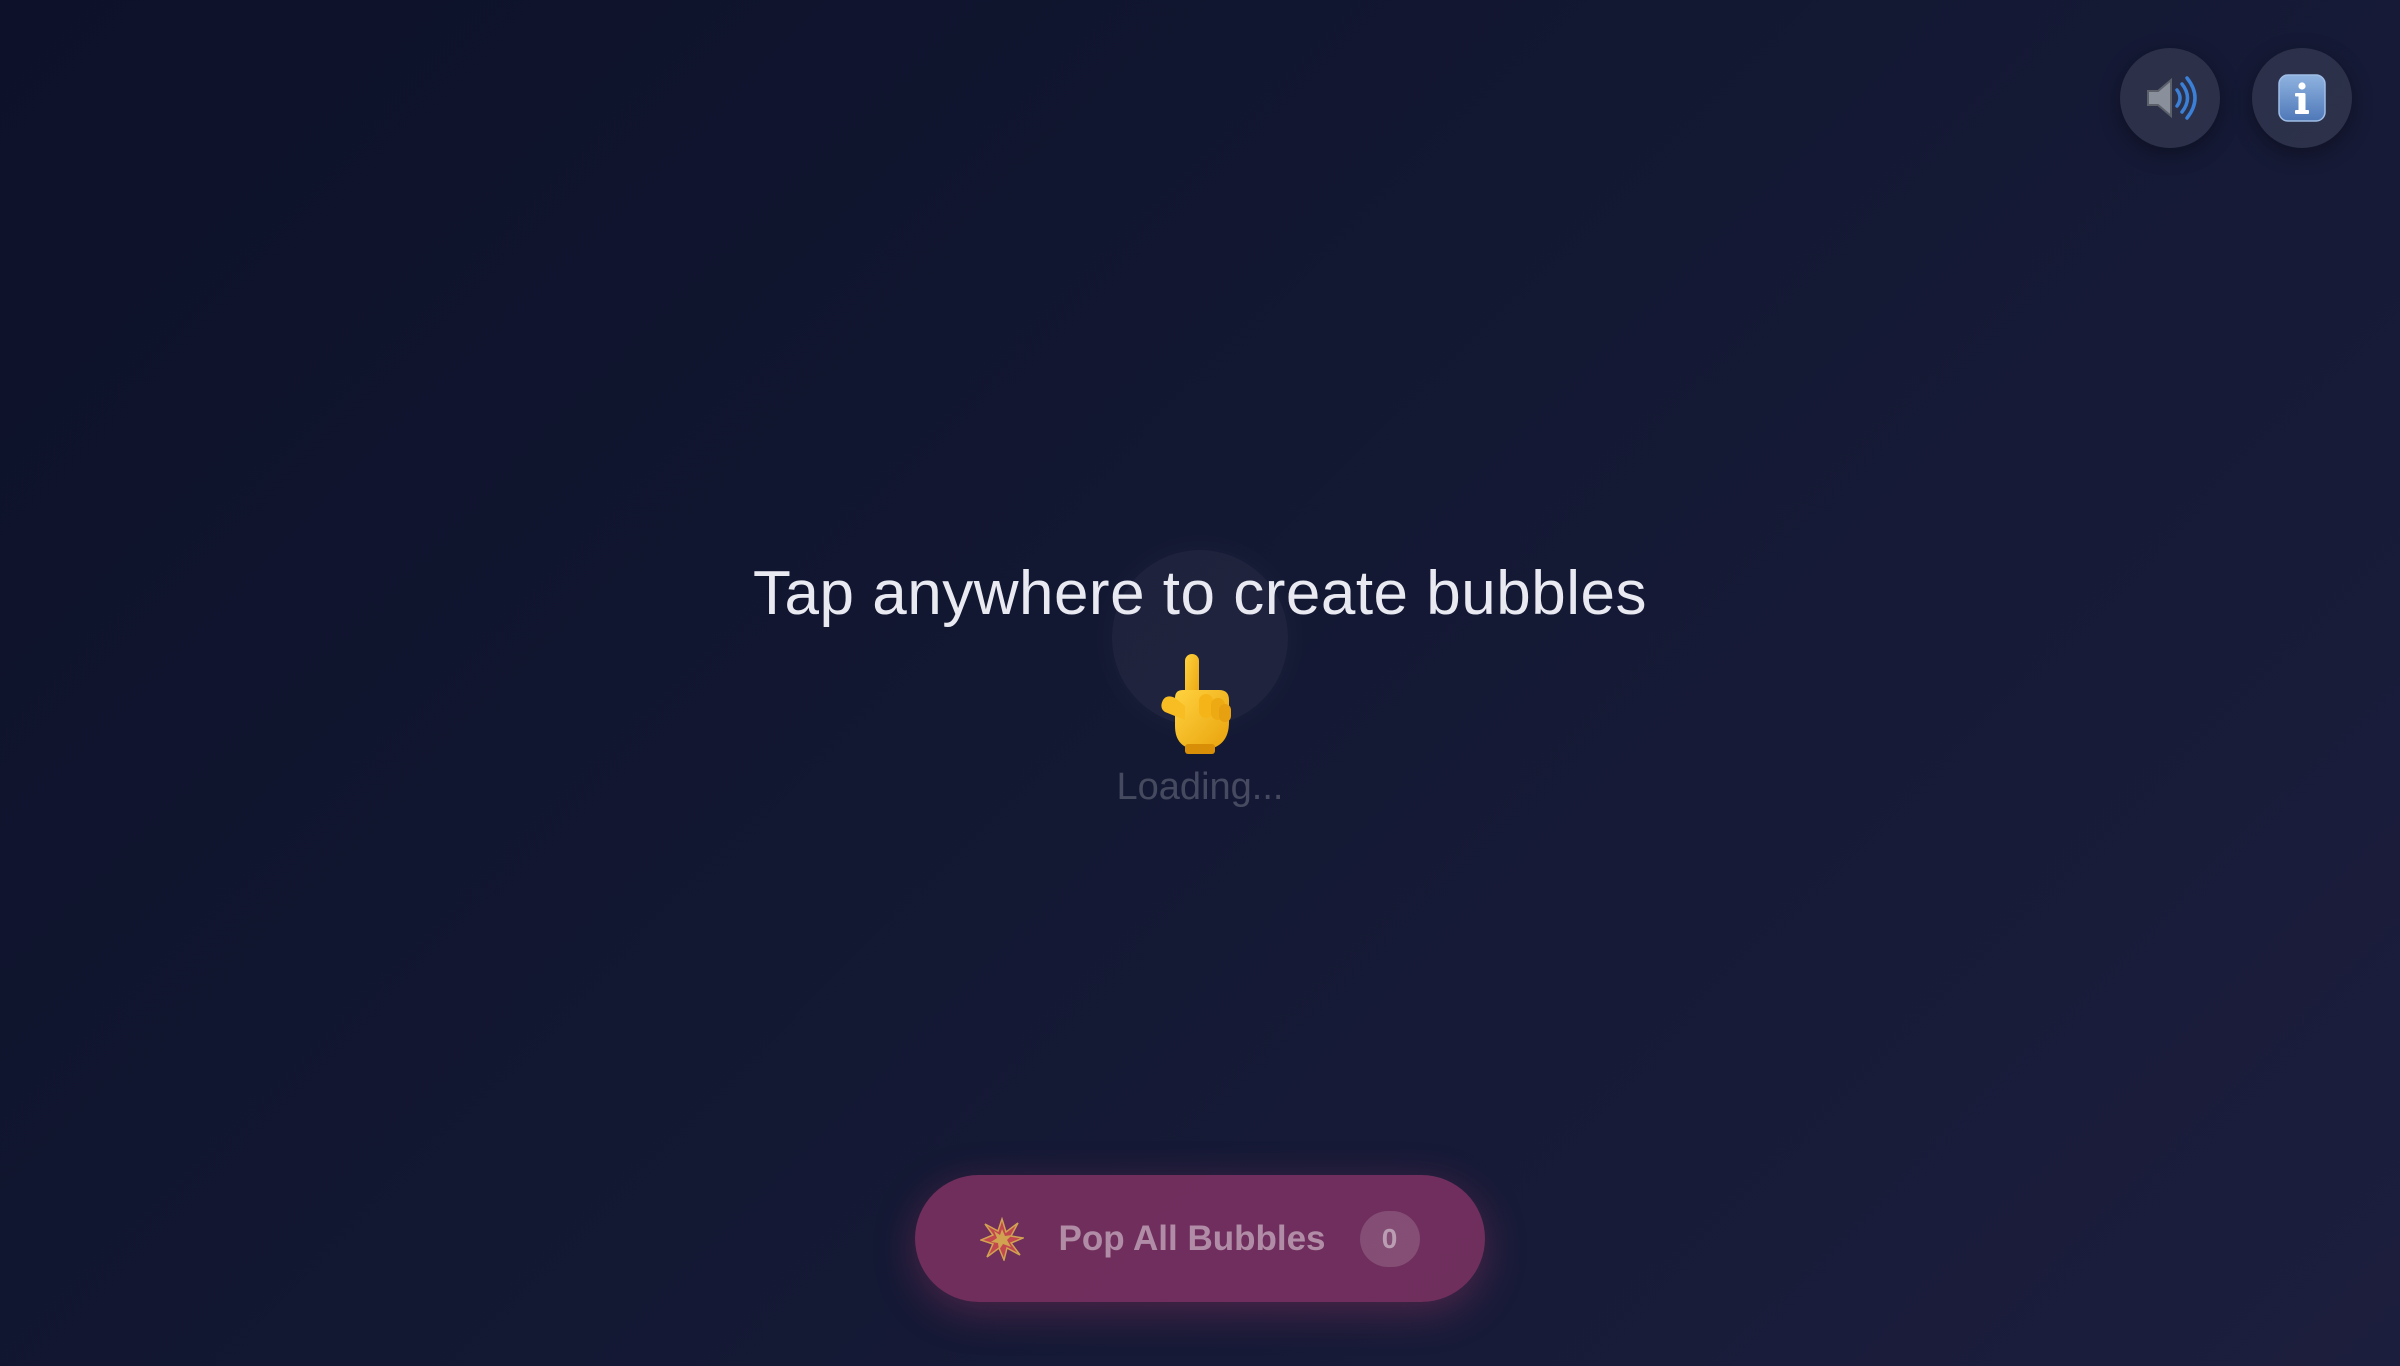 This screenshot has height=1366, width=2400. What do you see at coordinates (1002, 1238) in the screenshot?
I see `explosion-icon` at bounding box center [1002, 1238].